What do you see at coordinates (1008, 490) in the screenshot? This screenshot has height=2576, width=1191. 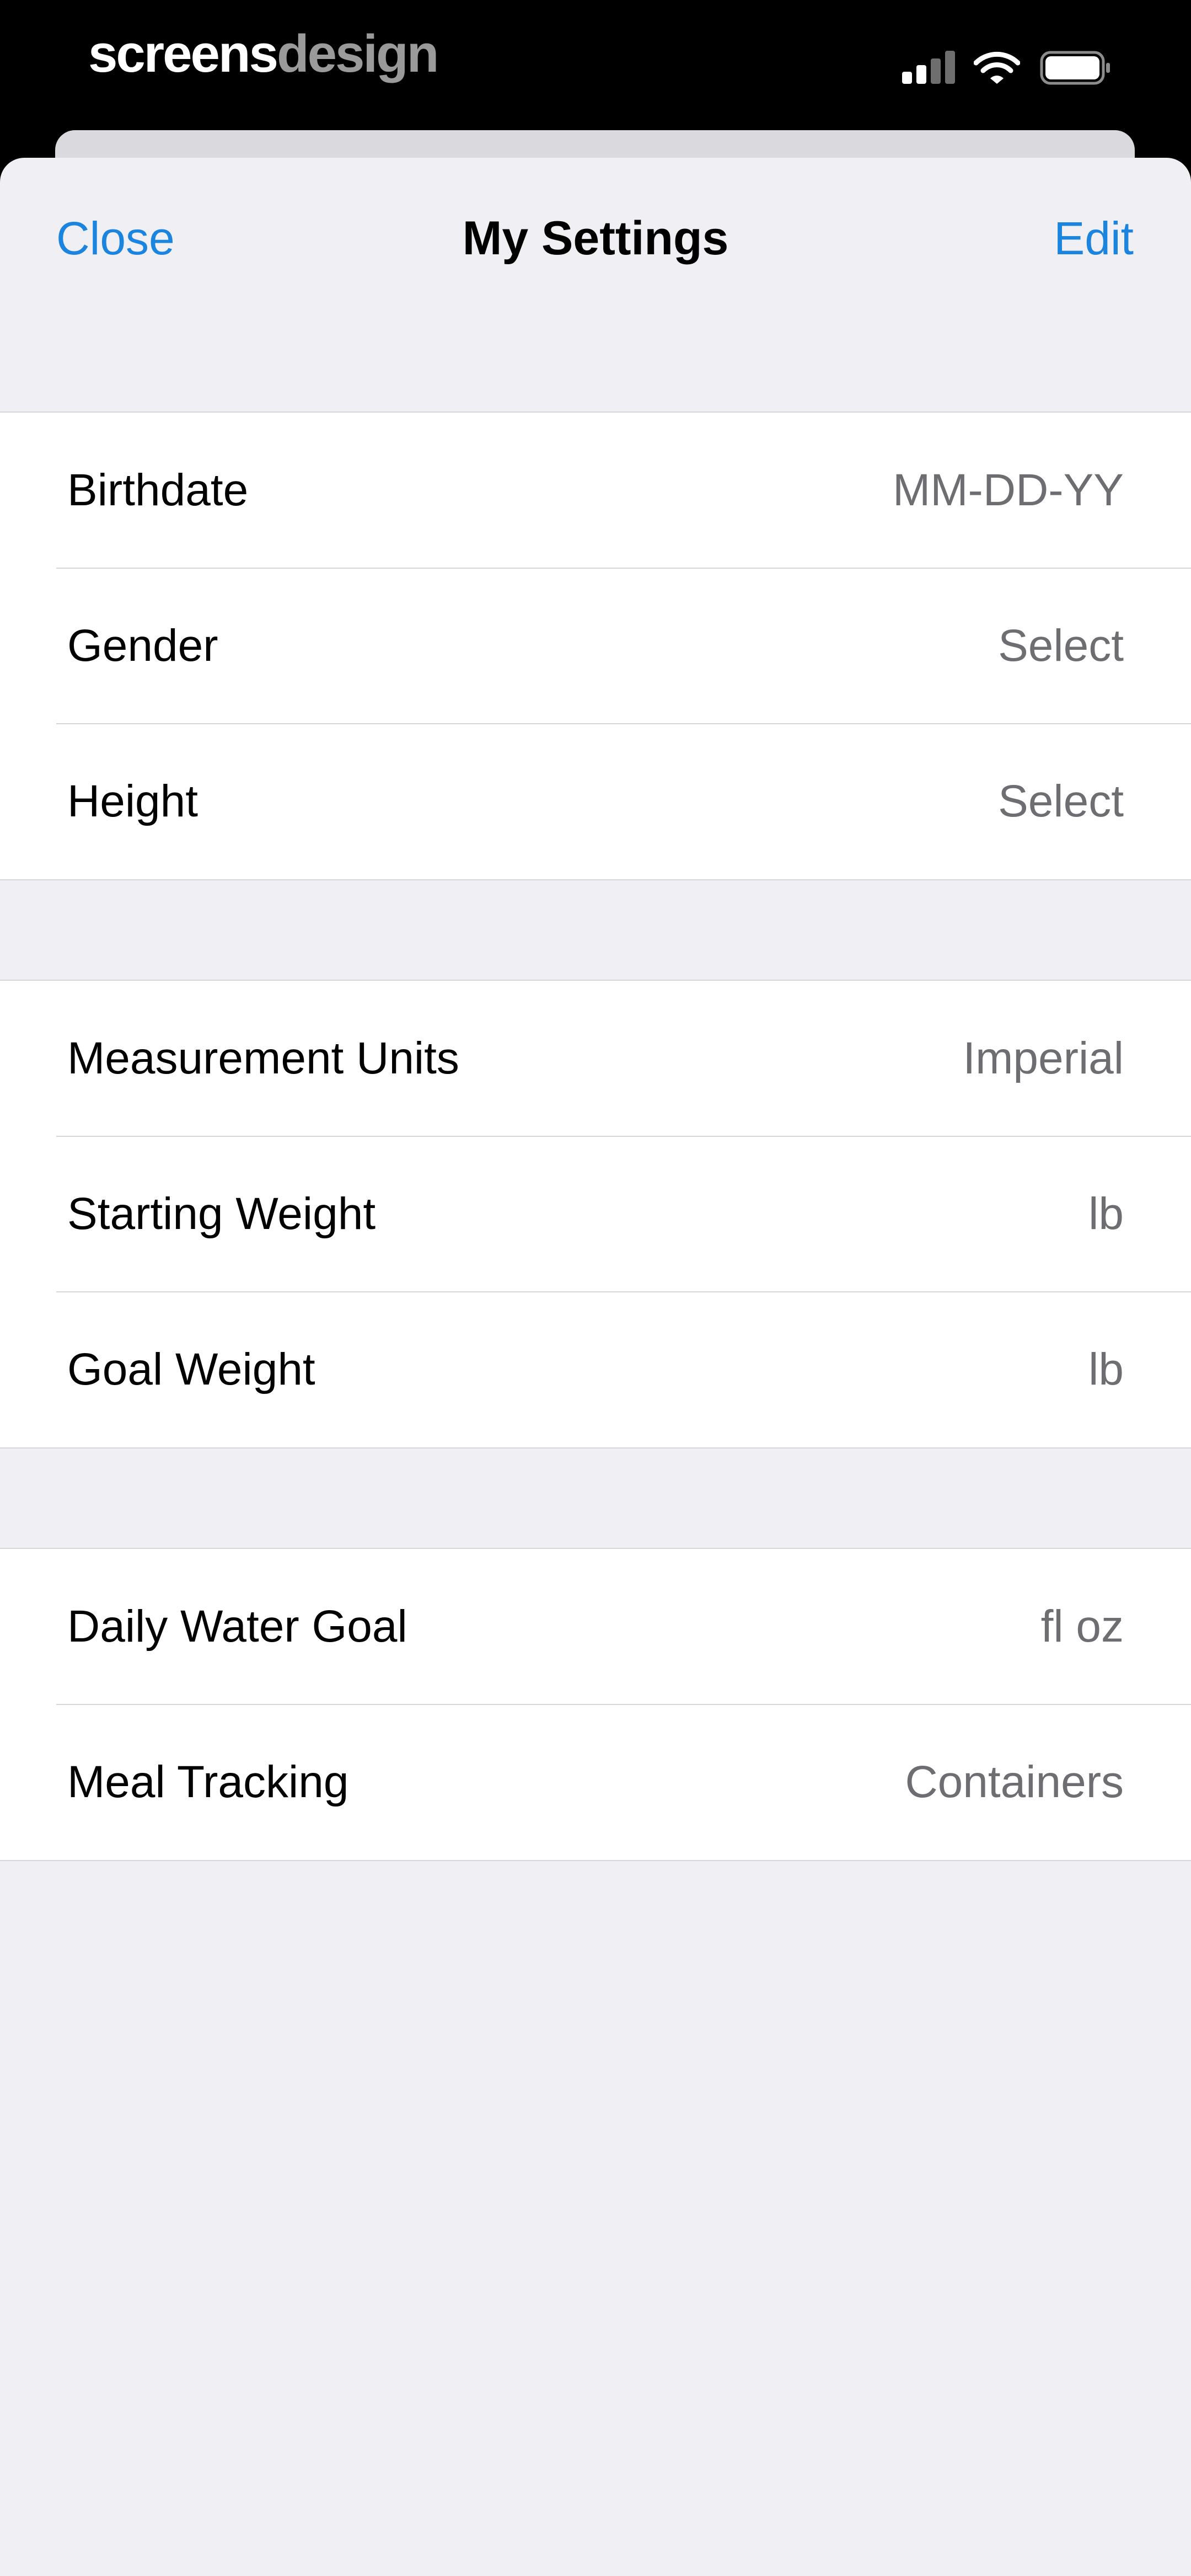 I see `row-value: MM-DD-YY` at bounding box center [1008, 490].